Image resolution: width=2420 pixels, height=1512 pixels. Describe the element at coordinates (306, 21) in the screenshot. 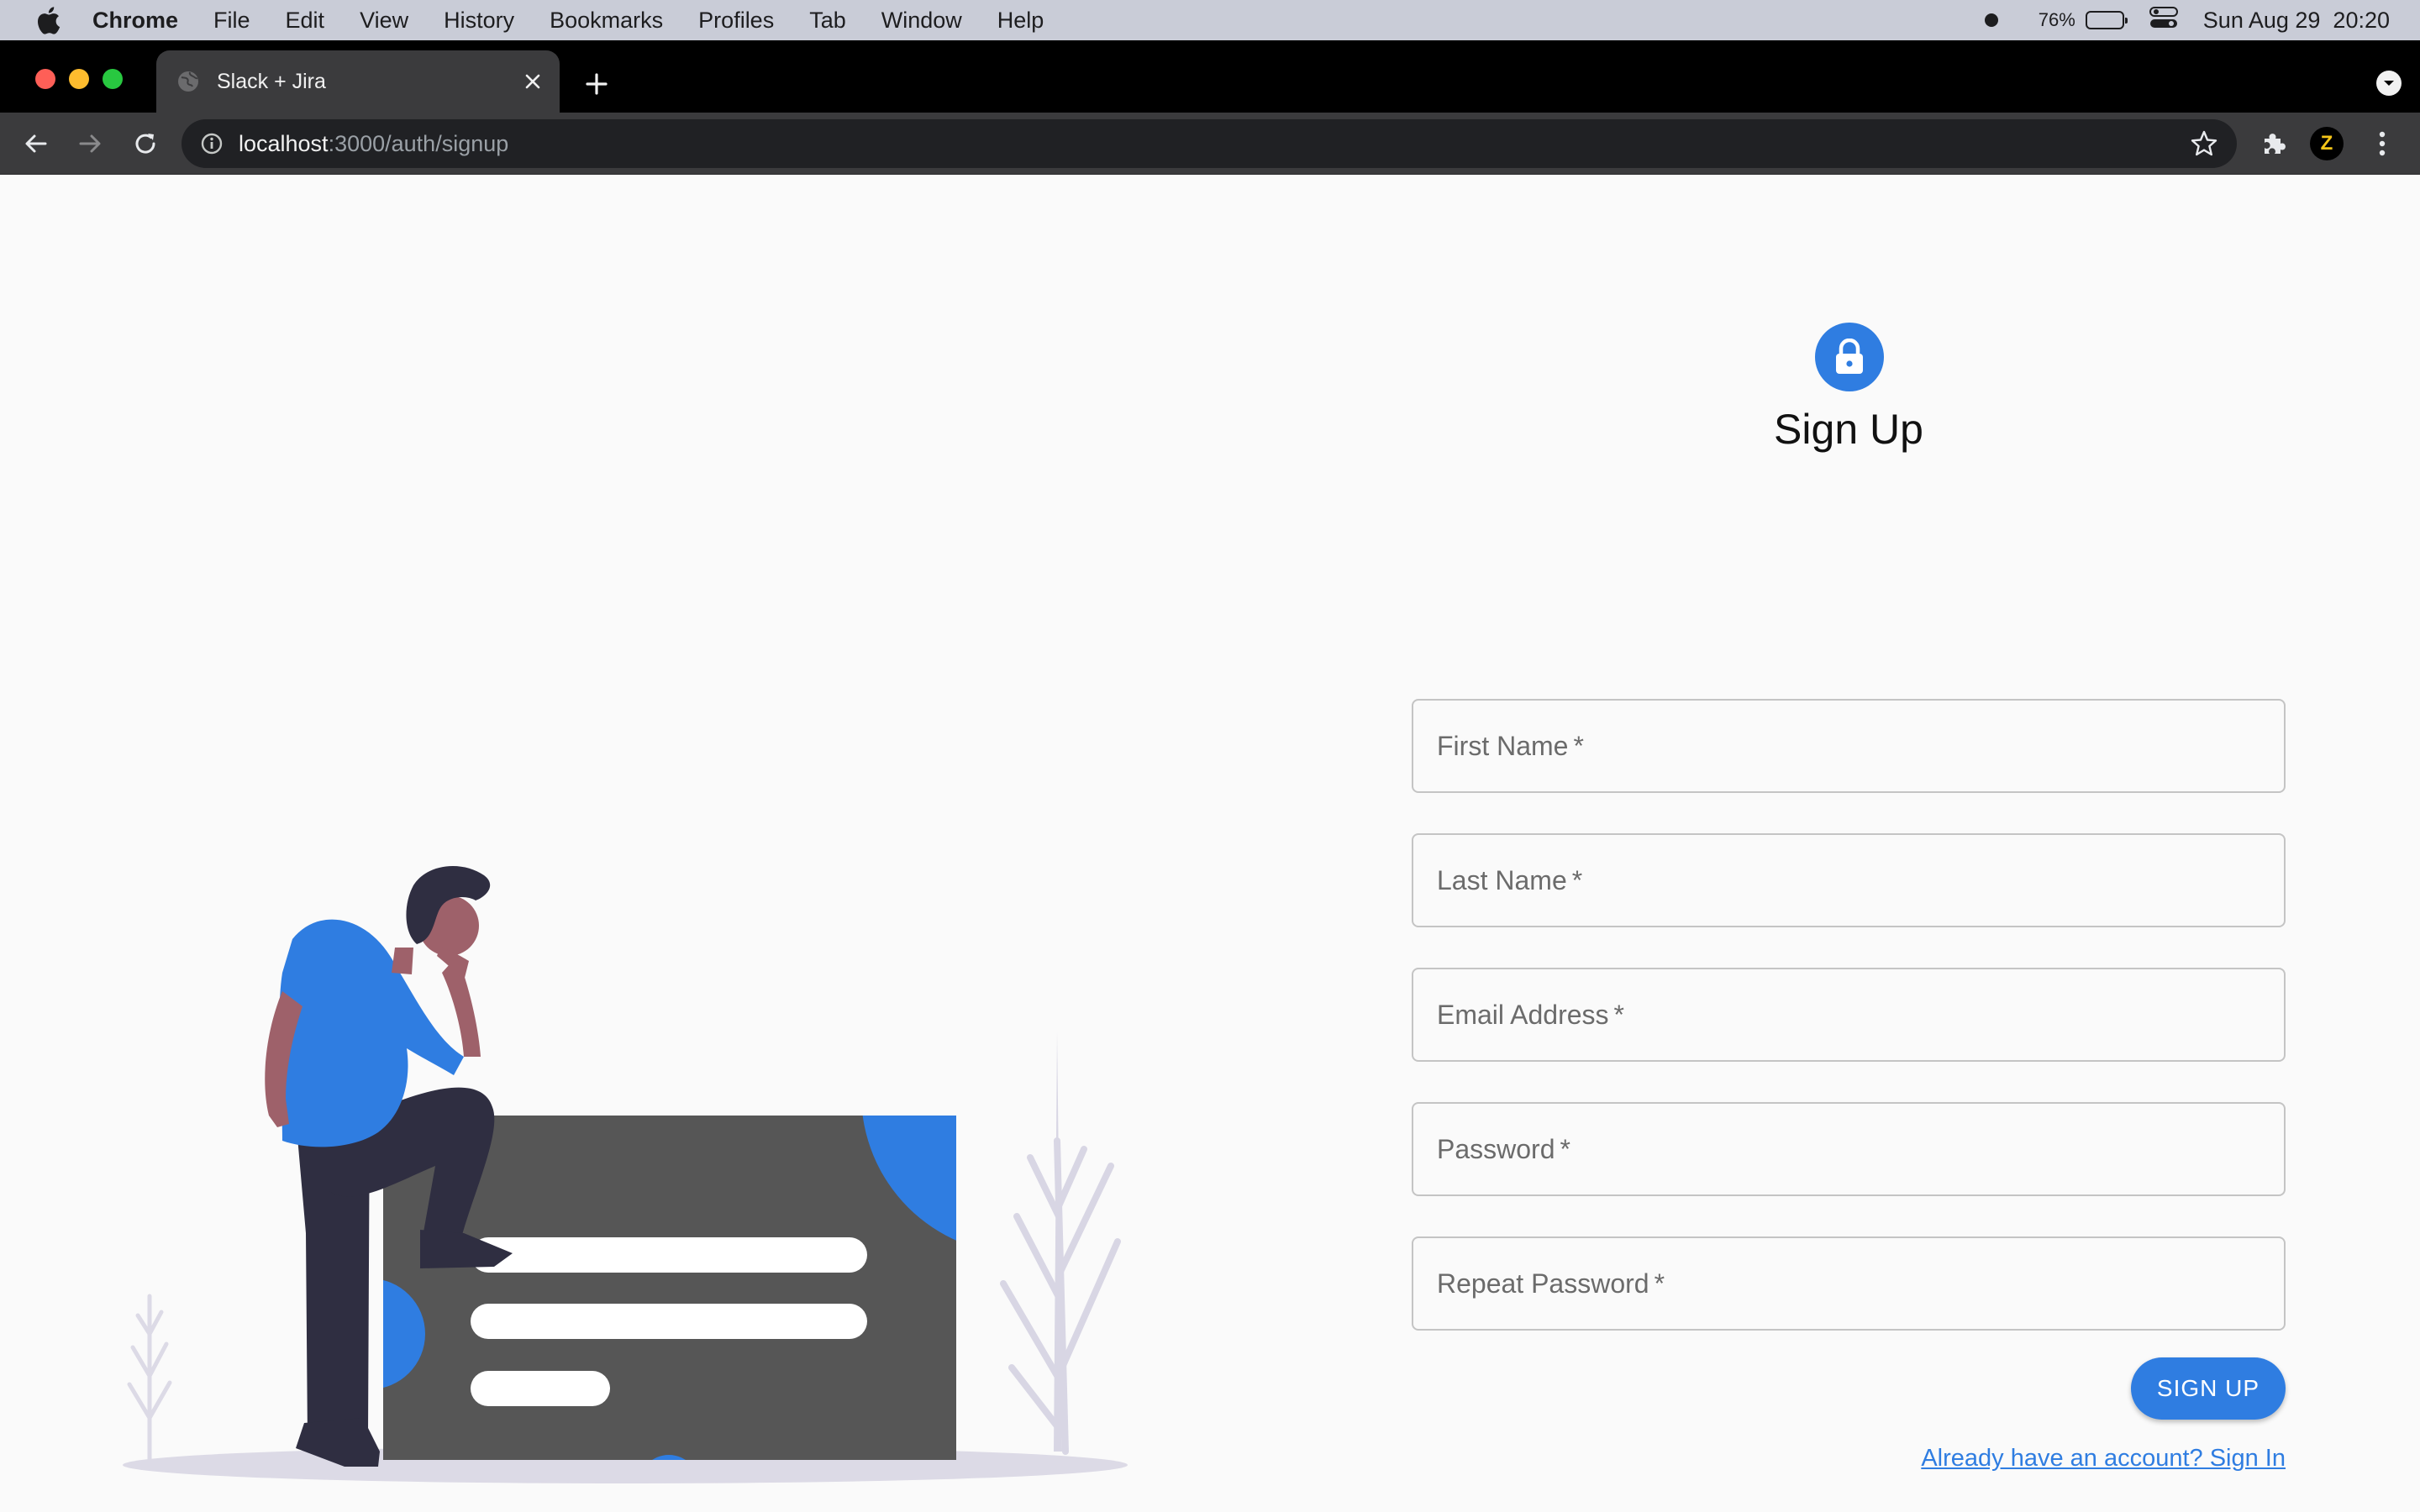

I see `menu-edit: Edit` at that location.